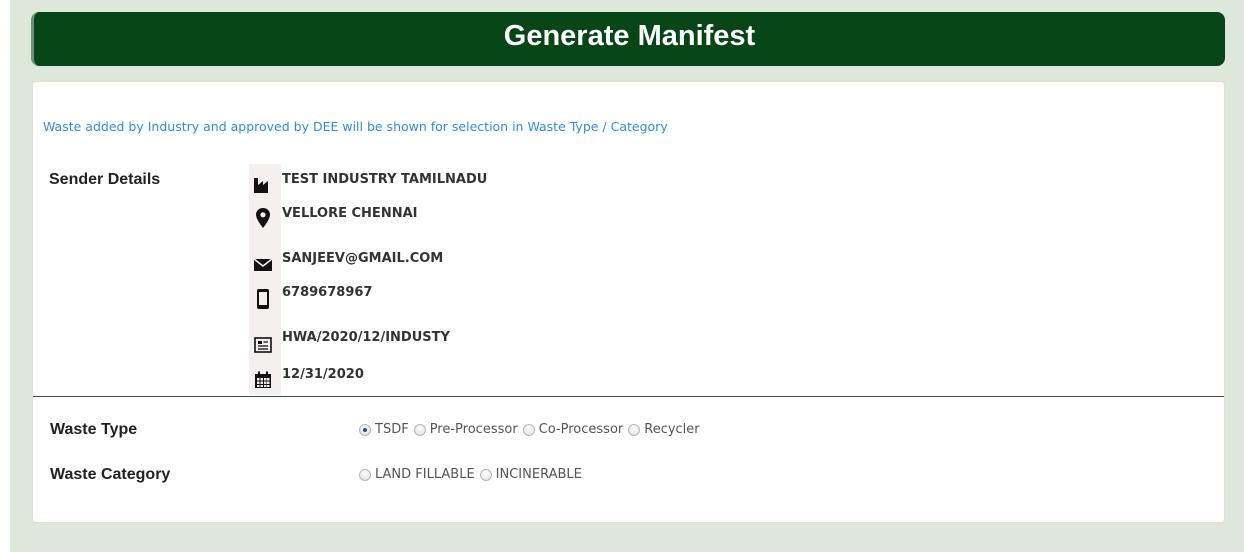 Image resolution: width=1244 pixels, height=552 pixels. What do you see at coordinates (538, 474) in the screenshot?
I see `radio-label: INCINERABLE` at bounding box center [538, 474].